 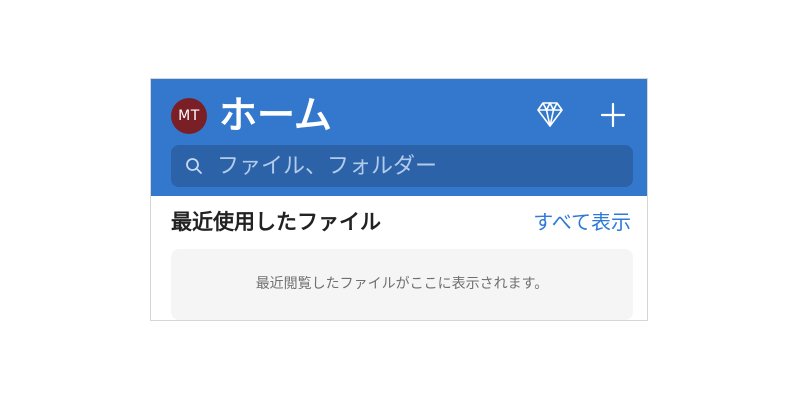 I want to click on recent-files-empty-card: 最近閲覧したファイルがここに表示されます。, so click(x=402, y=284).